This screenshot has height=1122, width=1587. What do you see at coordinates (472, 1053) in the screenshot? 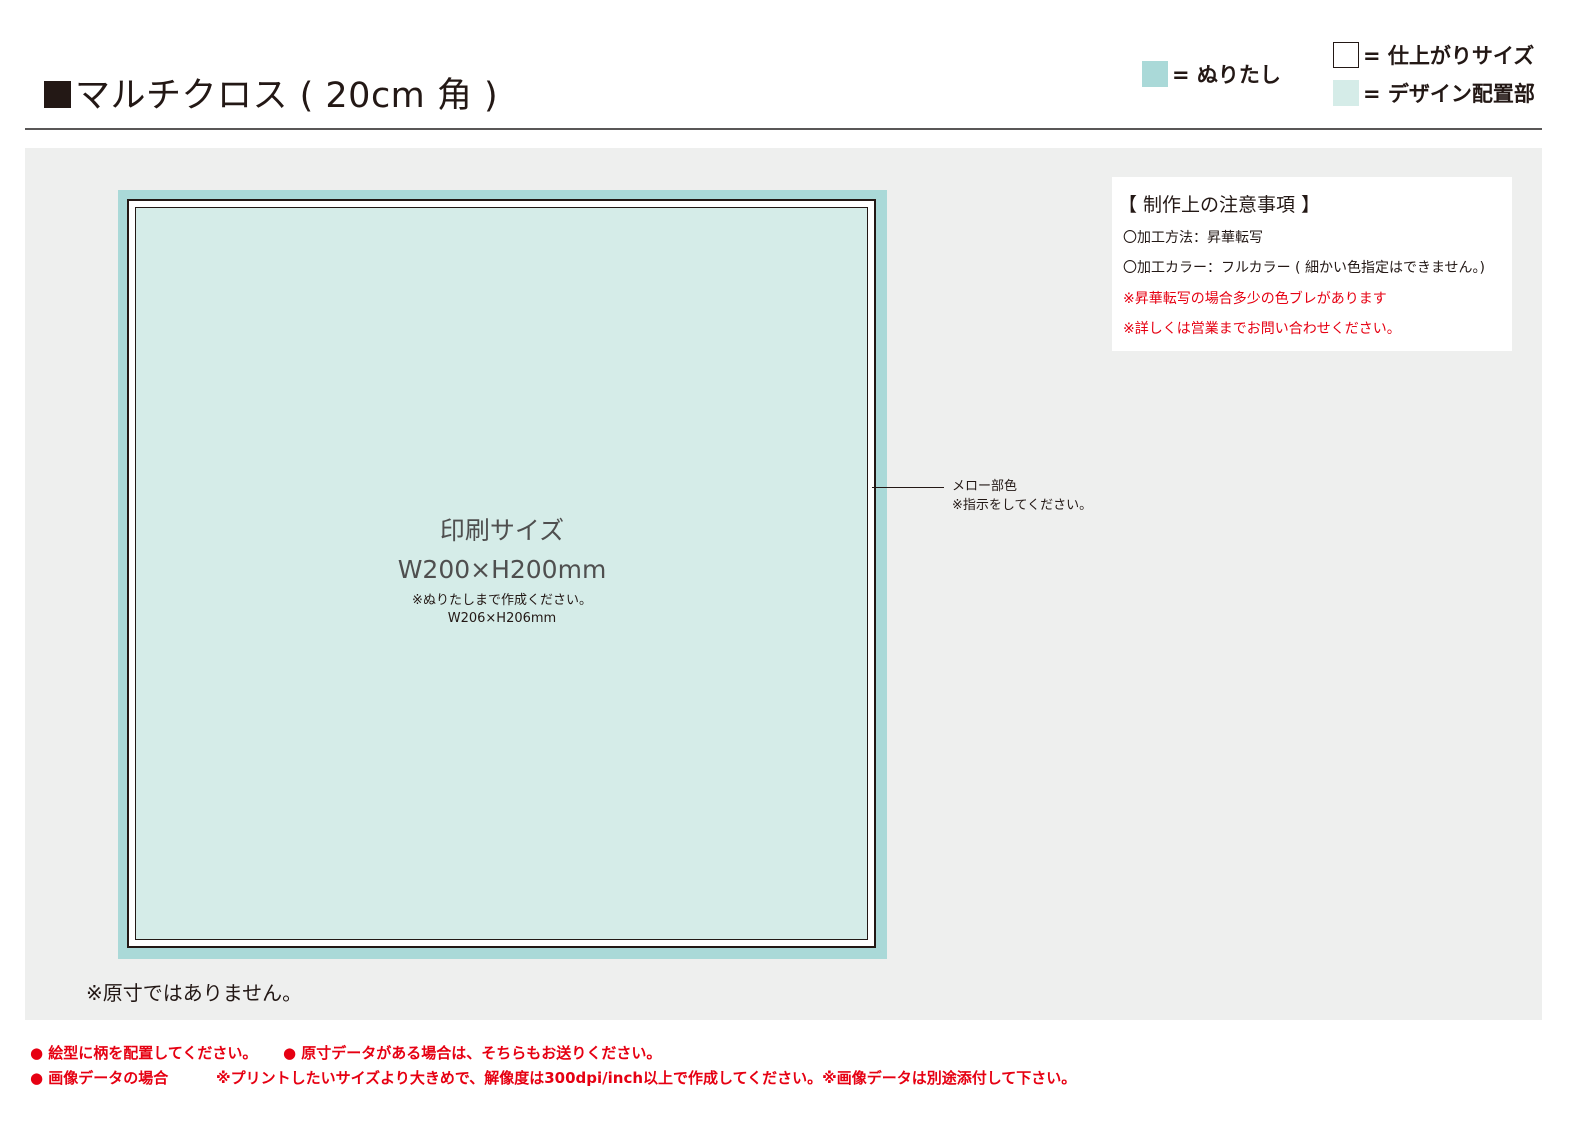
I see `footer-instruction: ● 原寸データがある場合は、そちらもお送りください。` at bounding box center [472, 1053].